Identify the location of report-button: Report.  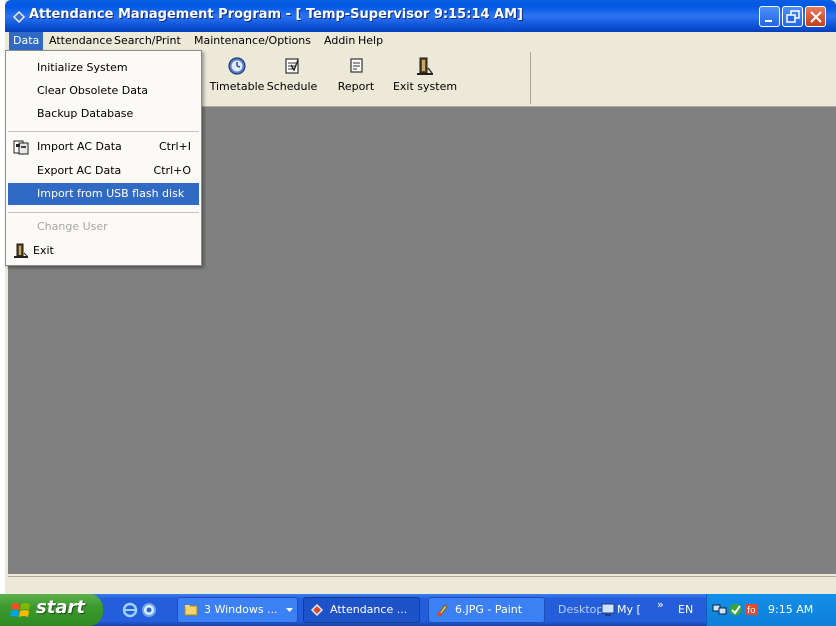
(356, 77).